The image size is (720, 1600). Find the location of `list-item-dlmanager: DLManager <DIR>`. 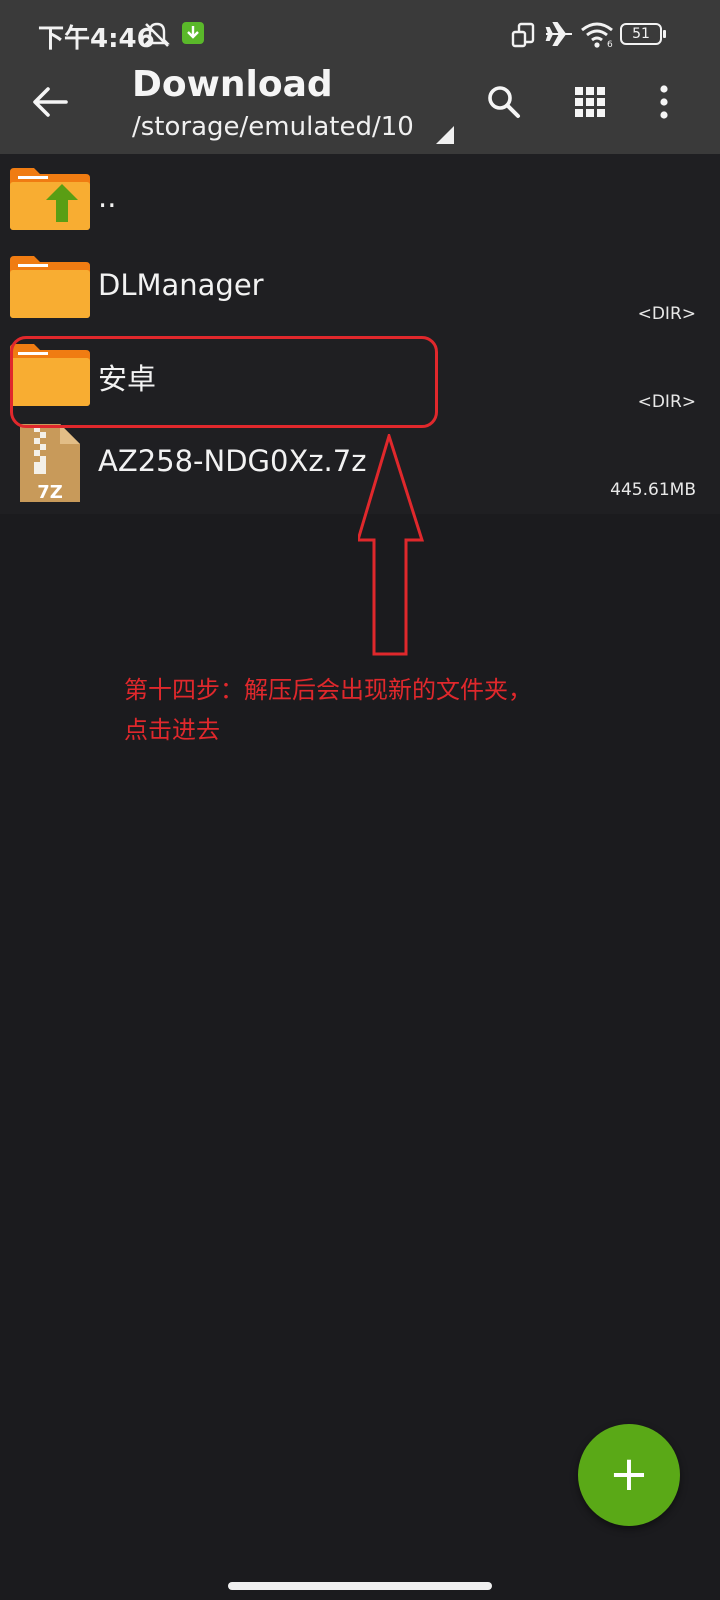

list-item-dlmanager: DLManager <DIR> is located at coordinates (360, 286).